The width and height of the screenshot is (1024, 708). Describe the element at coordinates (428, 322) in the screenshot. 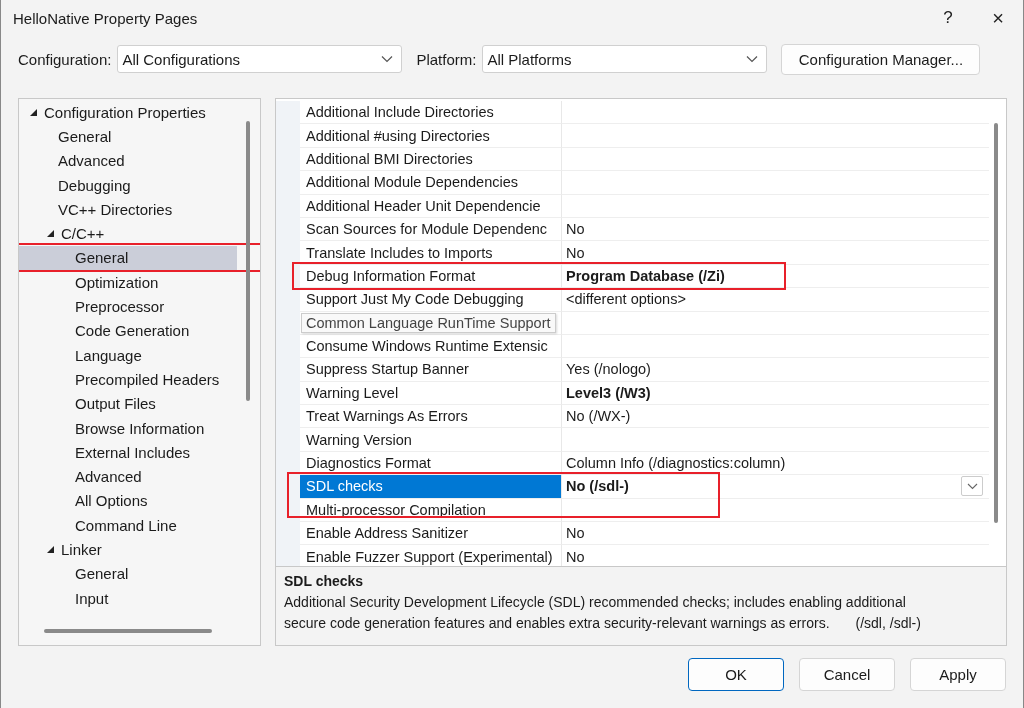

I see `tooltip: Common Language RunTime Support` at that location.